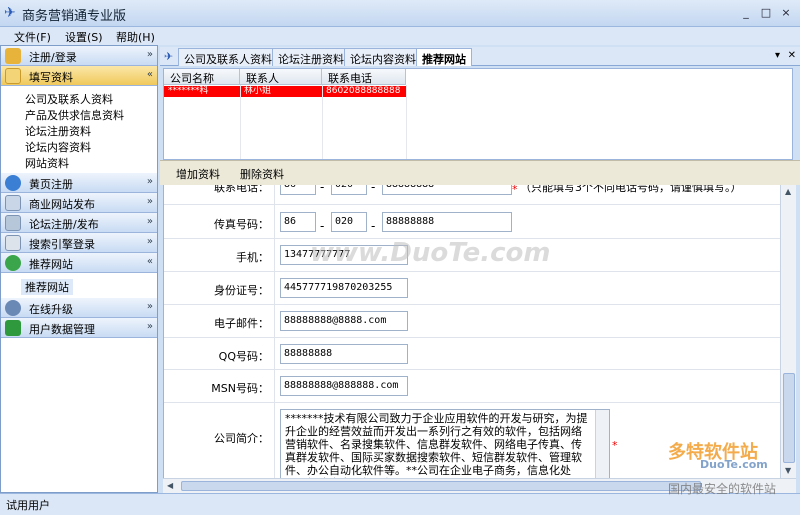 This screenshot has width=800, height=515. Describe the element at coordinates (344, 321) in the screenshot. I see `email-input: 88888888@8888.com` at that location.